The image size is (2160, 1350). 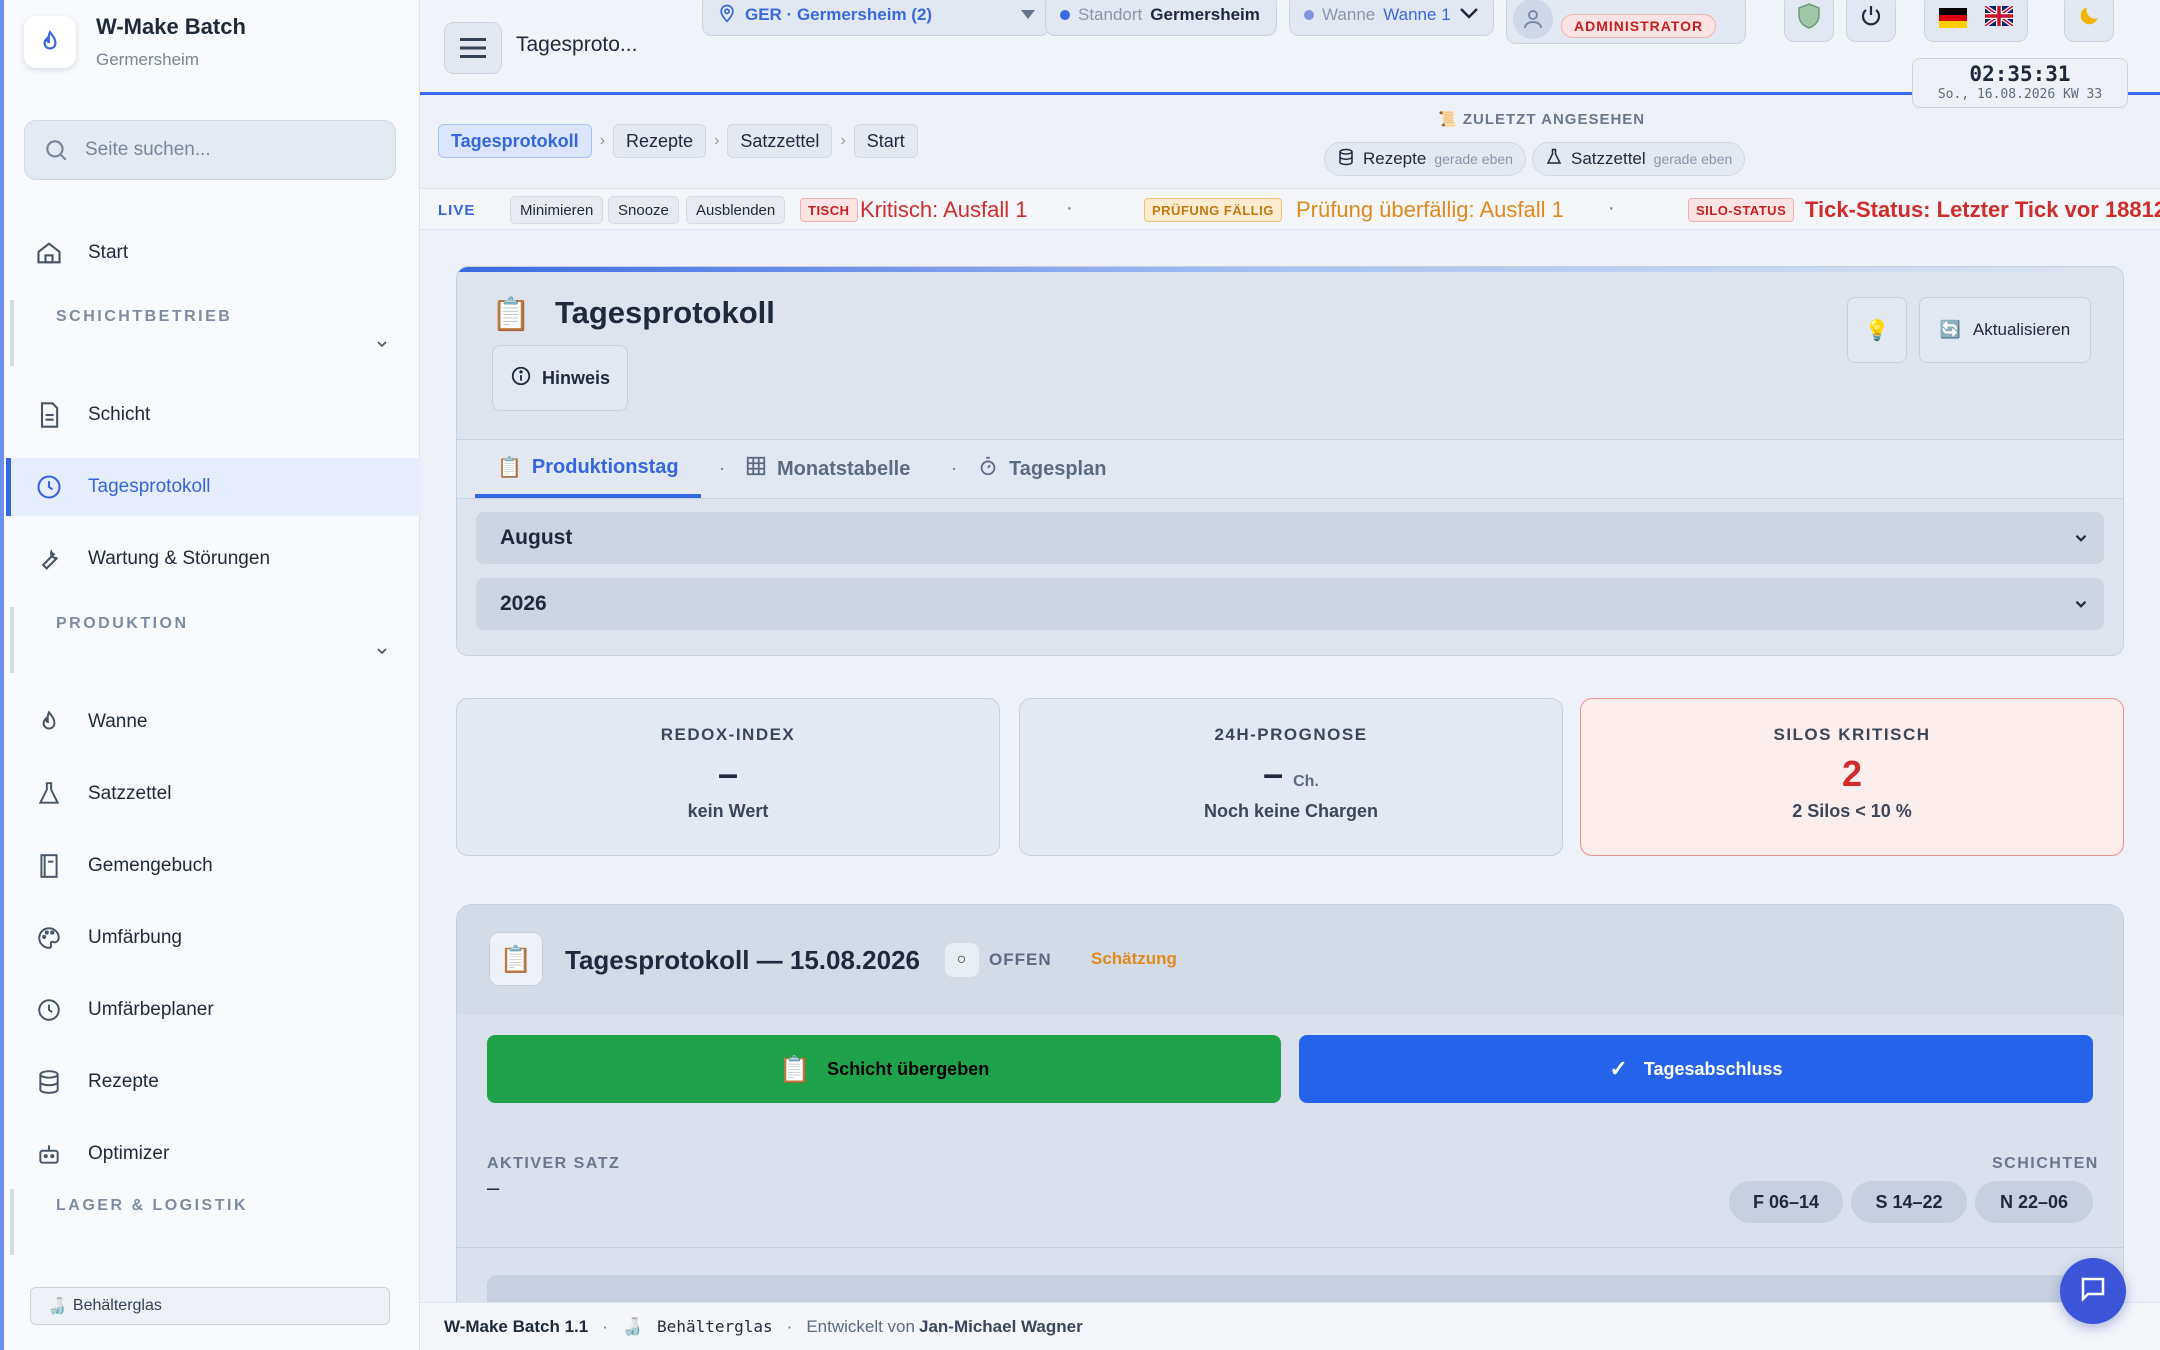 What do you see at coordinates (660, 141) in the screenshot?
I see `breadcrumb-item: Rezepte` at bounding box center [660, 141].